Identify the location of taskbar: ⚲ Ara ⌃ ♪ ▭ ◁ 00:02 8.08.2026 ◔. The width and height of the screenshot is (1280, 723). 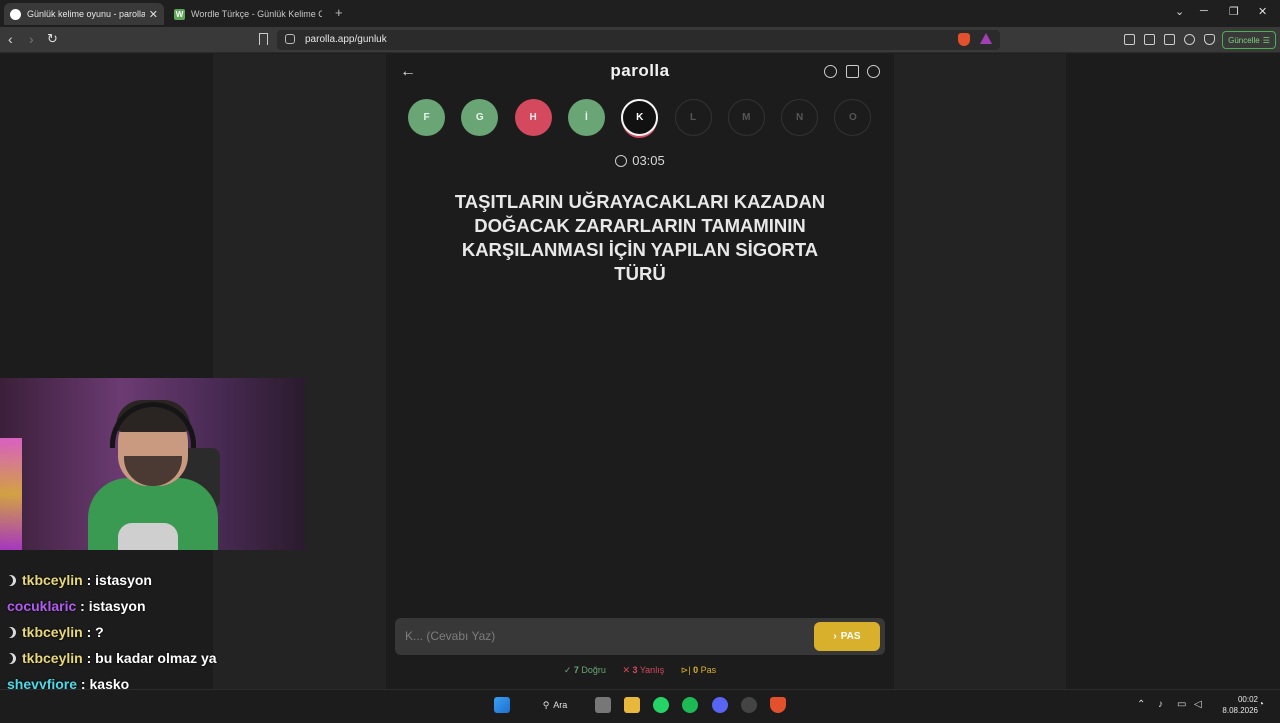
(640, 704).